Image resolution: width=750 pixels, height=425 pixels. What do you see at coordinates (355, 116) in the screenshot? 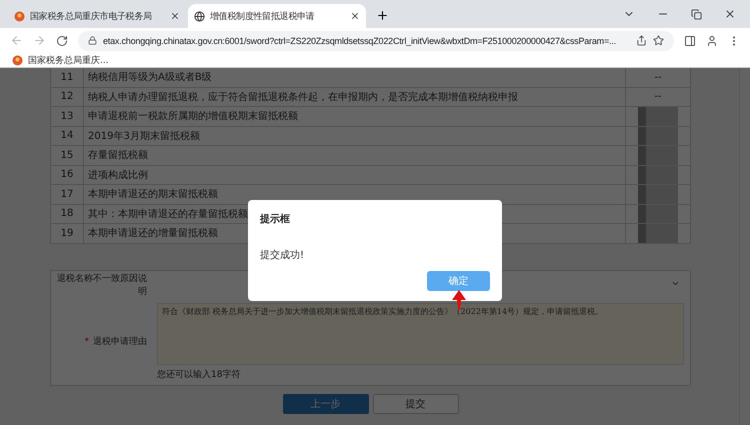
I see `table-cell: 申请退税前一税款所属期的增值税期末留抵税额` at bounding box center [355, 116].